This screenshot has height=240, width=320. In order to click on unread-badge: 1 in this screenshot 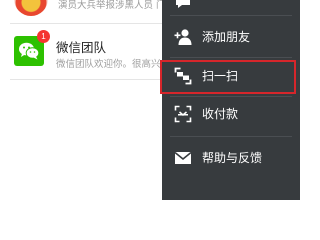, I will do `click(43, 36)`.